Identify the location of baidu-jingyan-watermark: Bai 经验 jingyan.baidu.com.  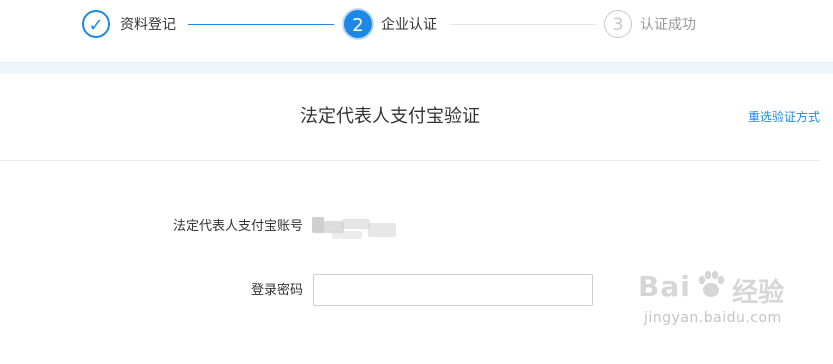
(732, 312).